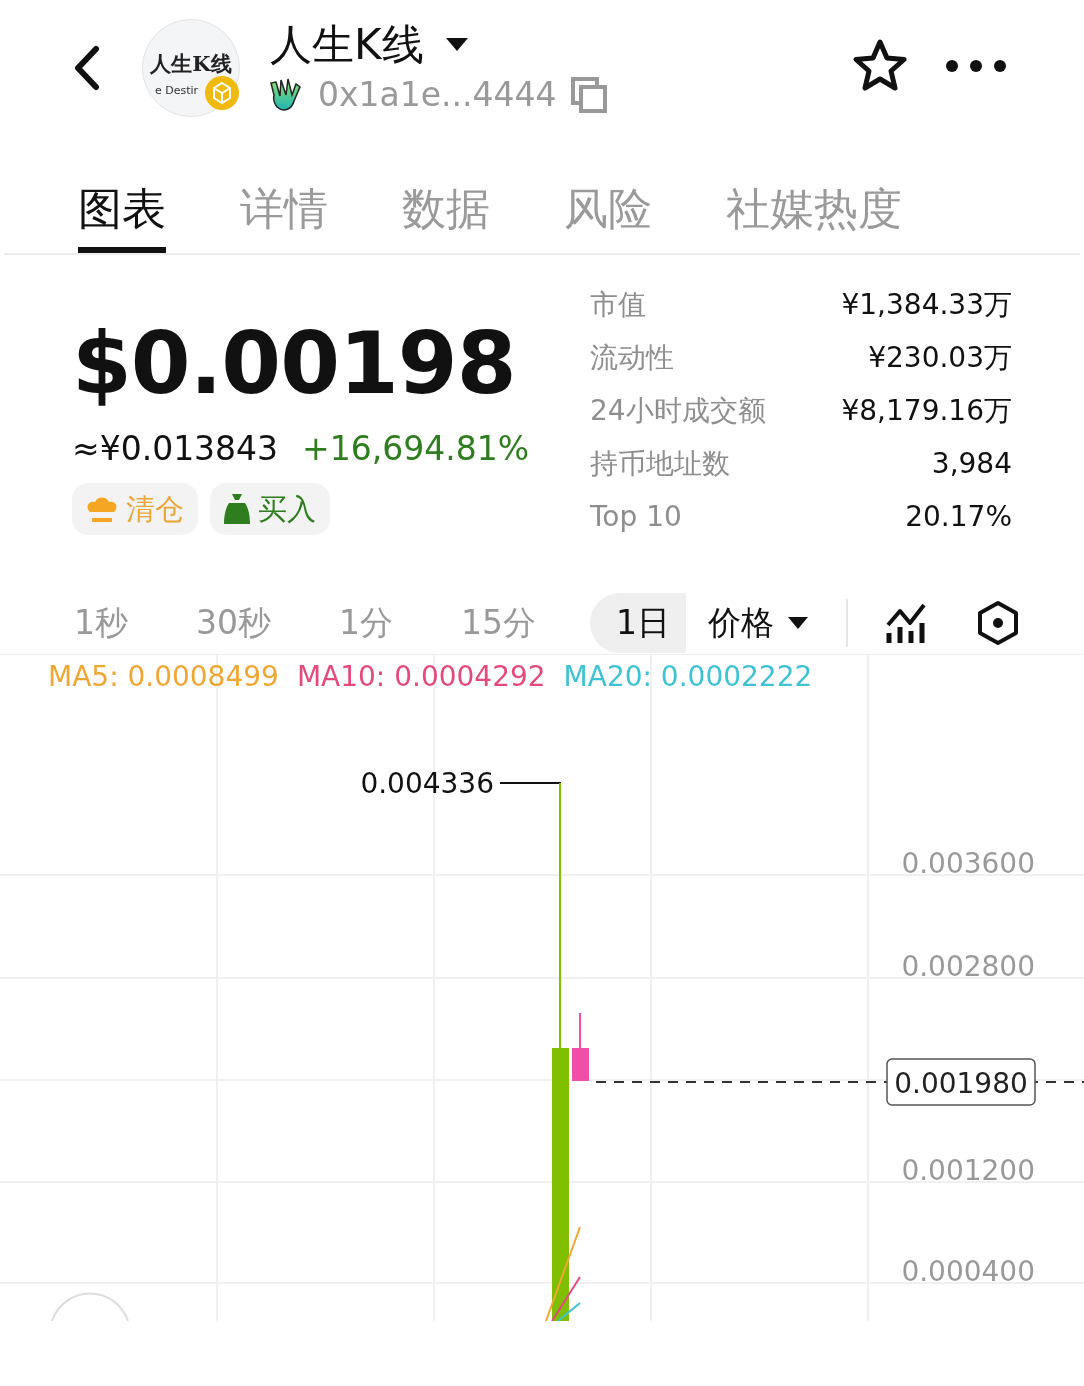 Image resolution: width=1084 pixels, height=1386 pixels. What do you see at coordinates (237, 509) in the screenshot?
I see `money-bag-icon` at bounding box center [237, 509].